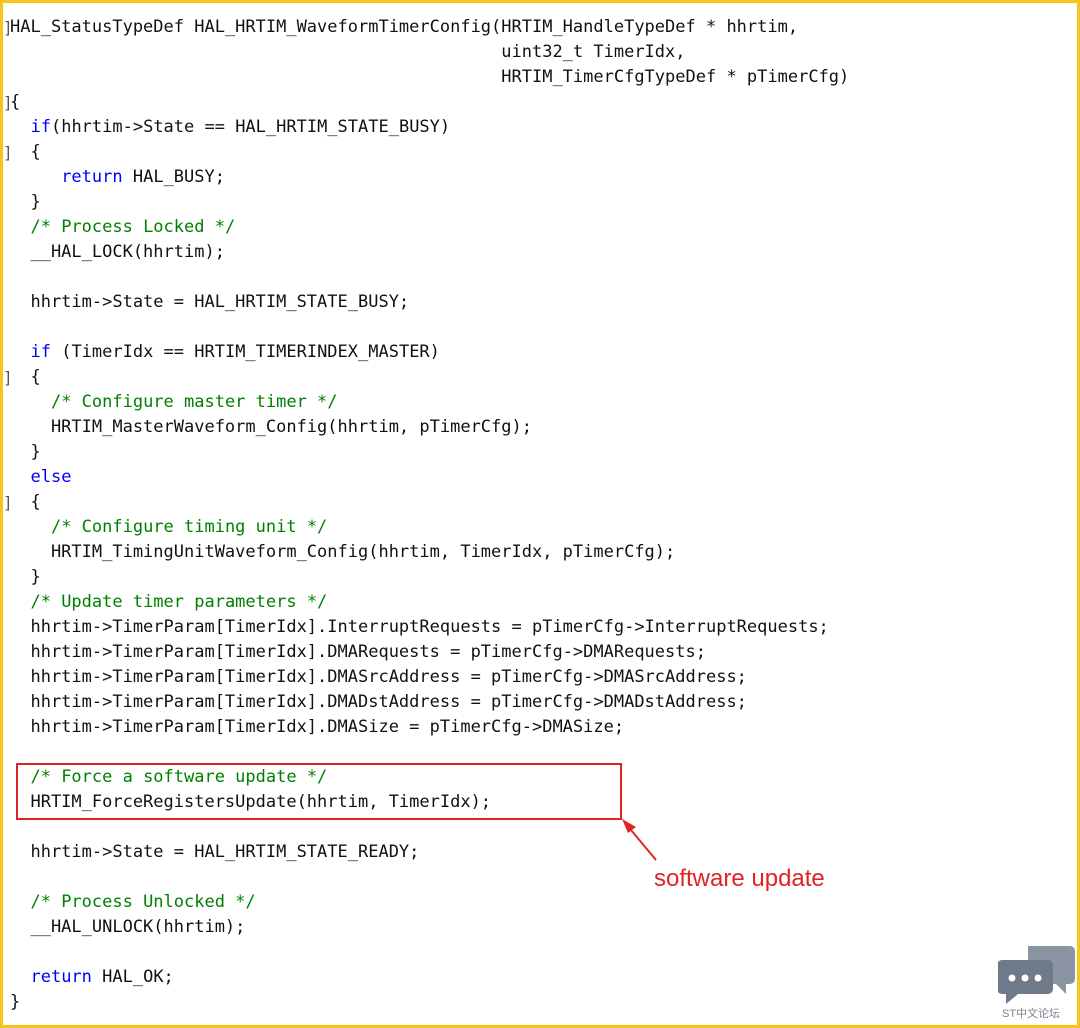 Image resolution: width=1080 pixels, height=1028 pixels. What do you see at coordinates (739, 878) in the screenshot?
I see `annotation-label: software update` at bounding box center [739, 878].